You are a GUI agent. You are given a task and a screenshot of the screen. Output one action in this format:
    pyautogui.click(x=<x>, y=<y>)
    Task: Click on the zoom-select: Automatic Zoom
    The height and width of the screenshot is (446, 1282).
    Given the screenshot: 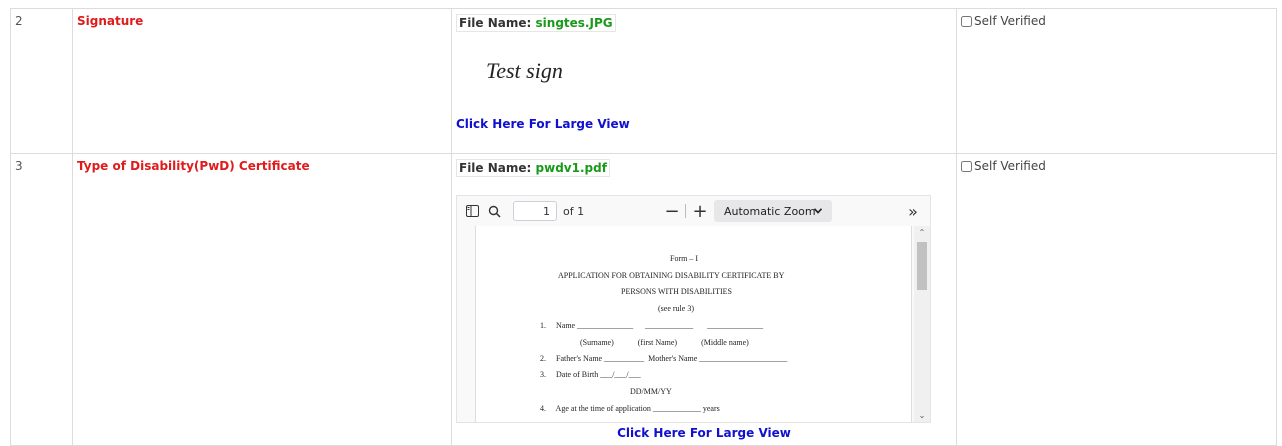 What is the action you would take?
    pyautogui.click(x=773, y=211)
    